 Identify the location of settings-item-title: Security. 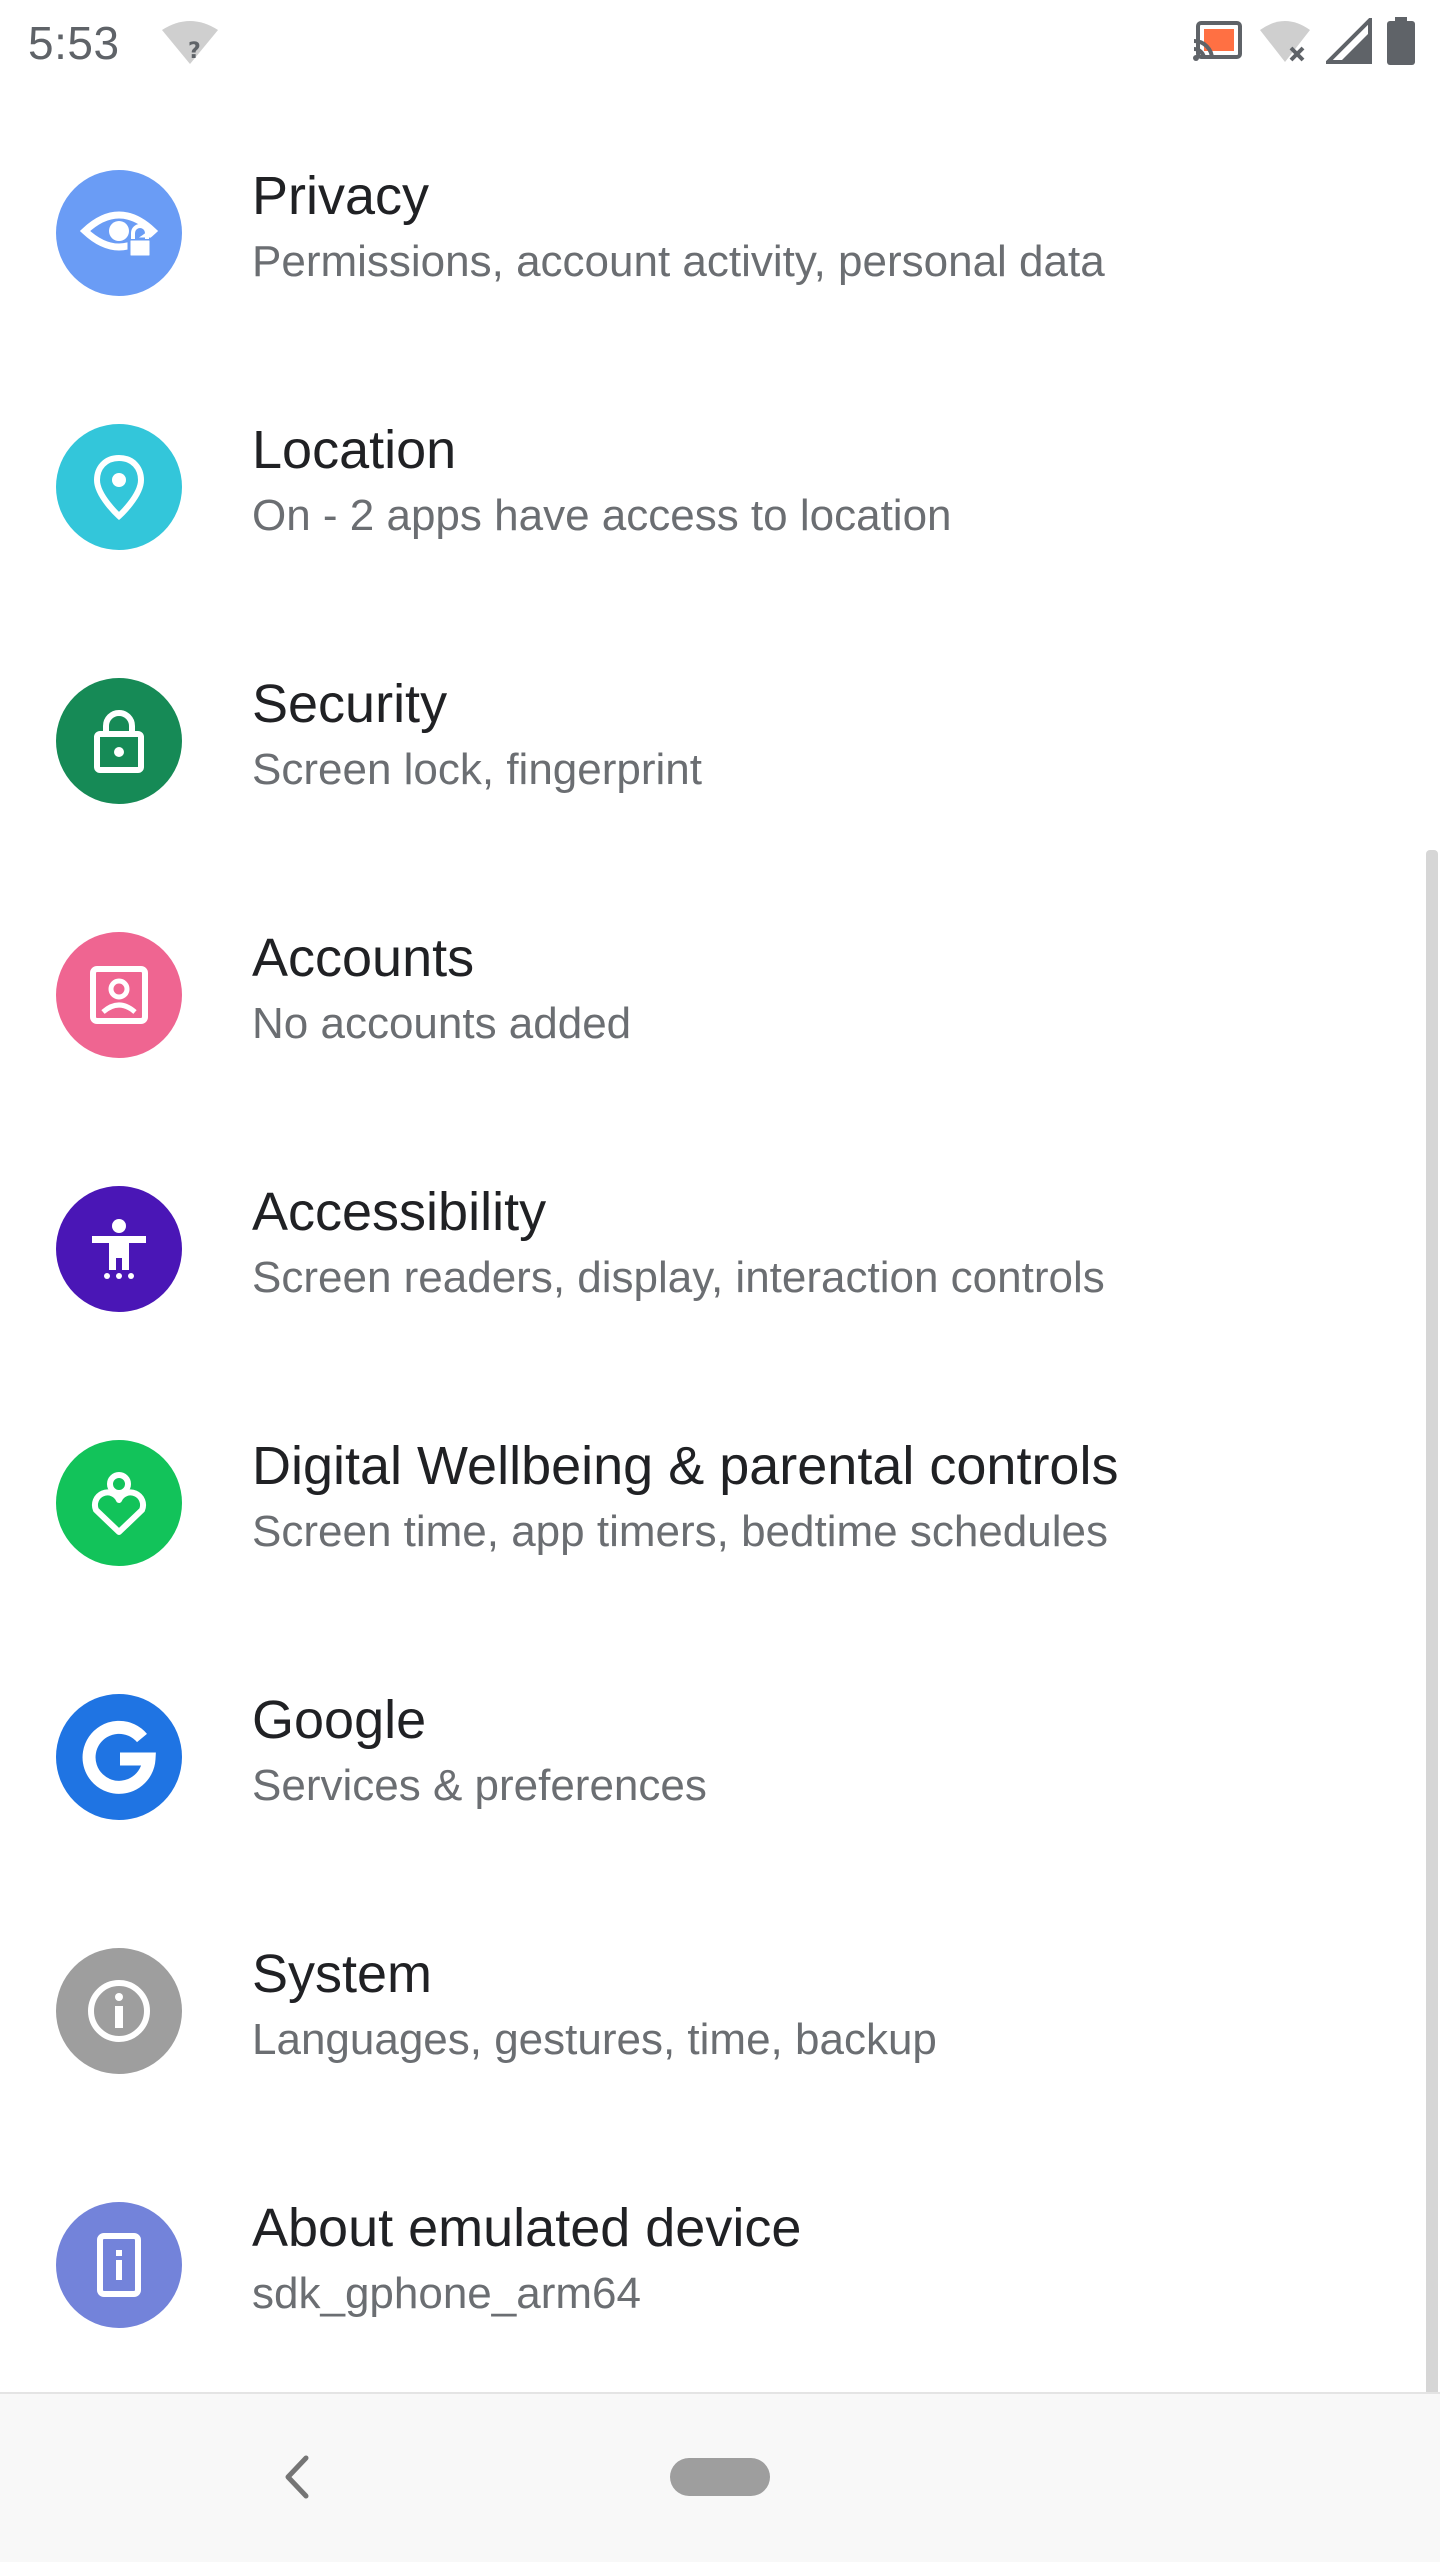
(350, 704).